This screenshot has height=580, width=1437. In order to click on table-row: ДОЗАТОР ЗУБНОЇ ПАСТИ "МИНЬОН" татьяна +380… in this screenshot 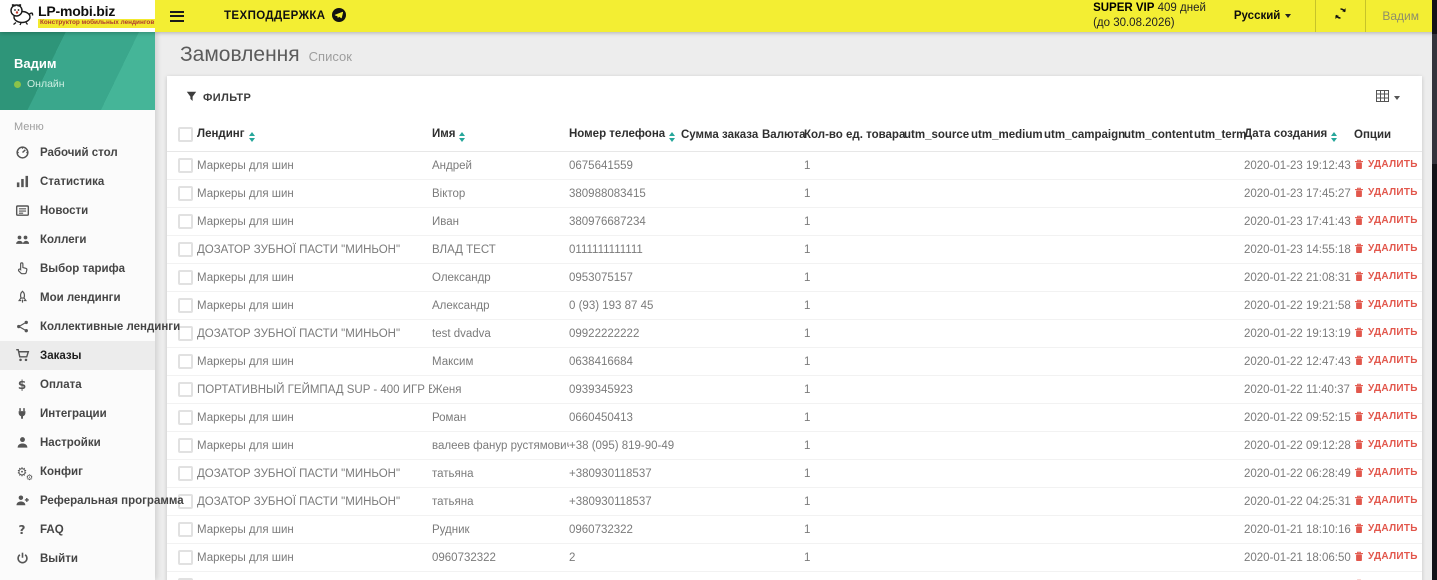, I will do `click(794, 501)`.